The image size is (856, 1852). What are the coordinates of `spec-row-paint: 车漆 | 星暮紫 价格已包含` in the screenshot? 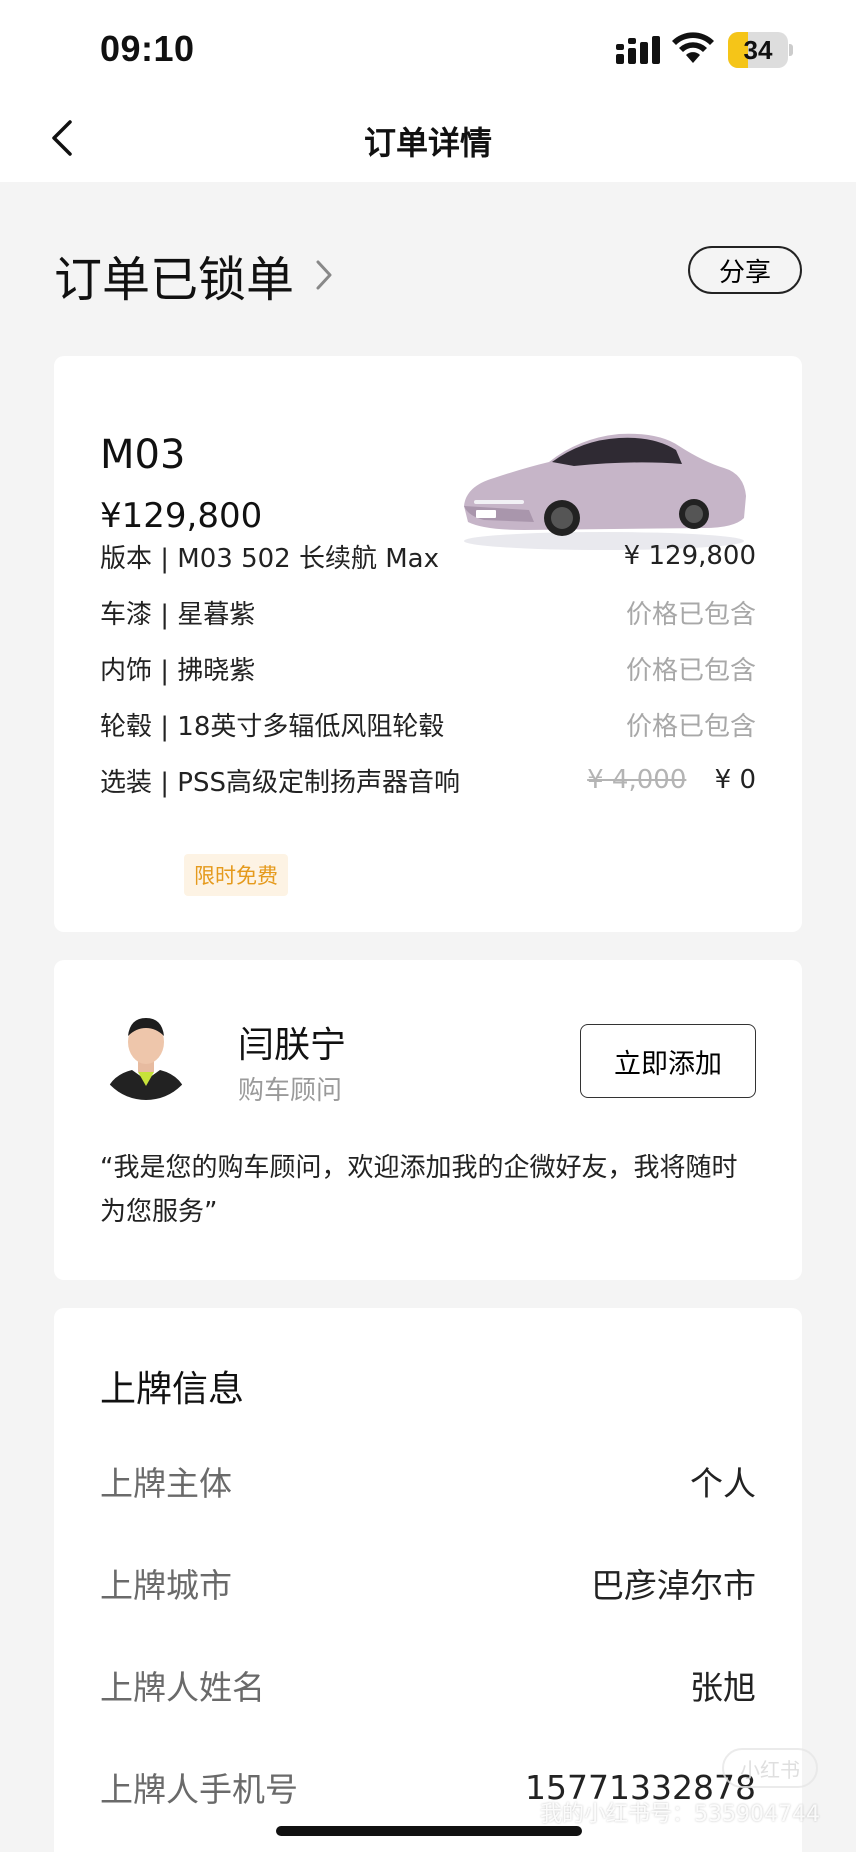 It's located at (428, 612).